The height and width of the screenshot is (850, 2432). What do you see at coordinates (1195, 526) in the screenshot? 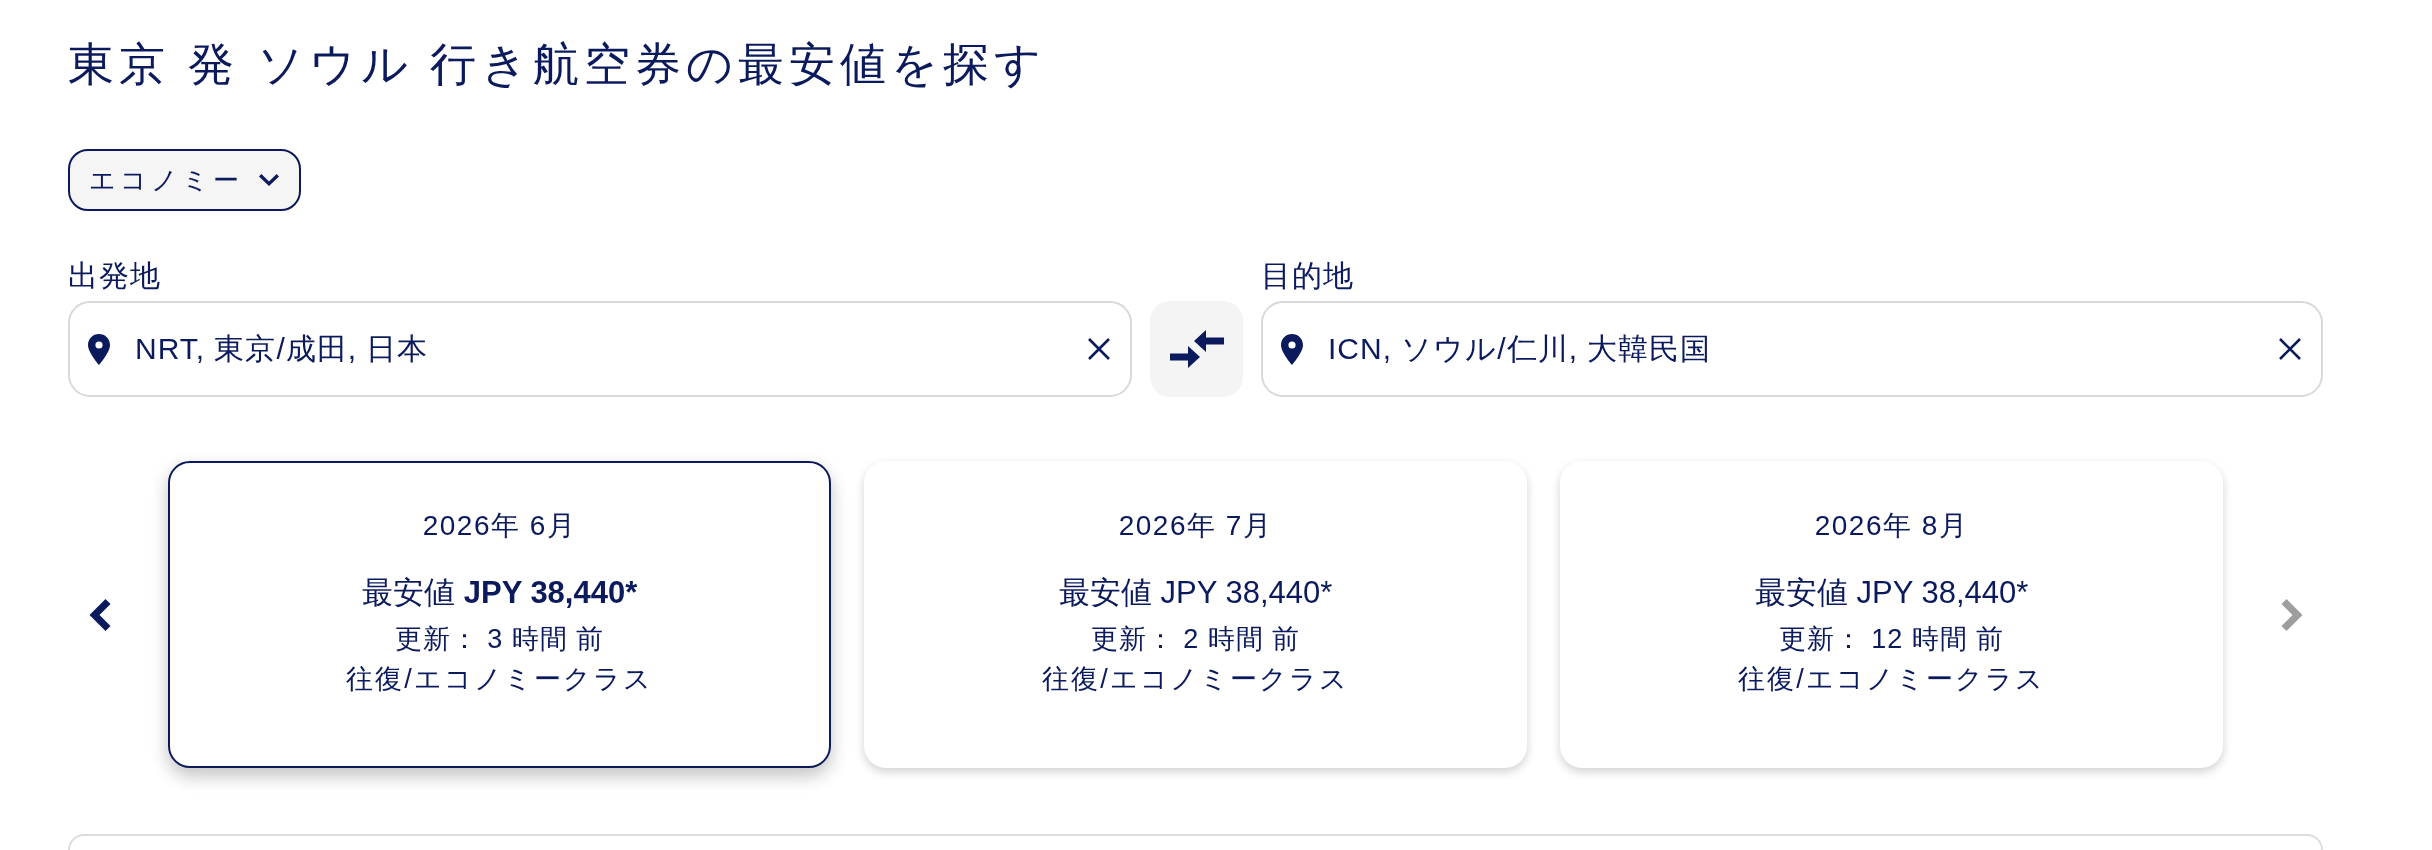
I see `month-label: 2026年 7月` at bounding box center [1195, 526].